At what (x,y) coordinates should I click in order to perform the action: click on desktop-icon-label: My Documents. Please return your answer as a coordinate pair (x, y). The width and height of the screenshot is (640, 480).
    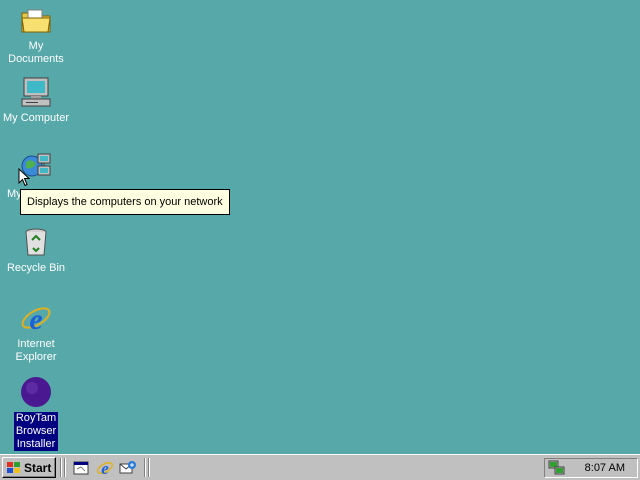
    Looking at the image, I should click on (36, 52).